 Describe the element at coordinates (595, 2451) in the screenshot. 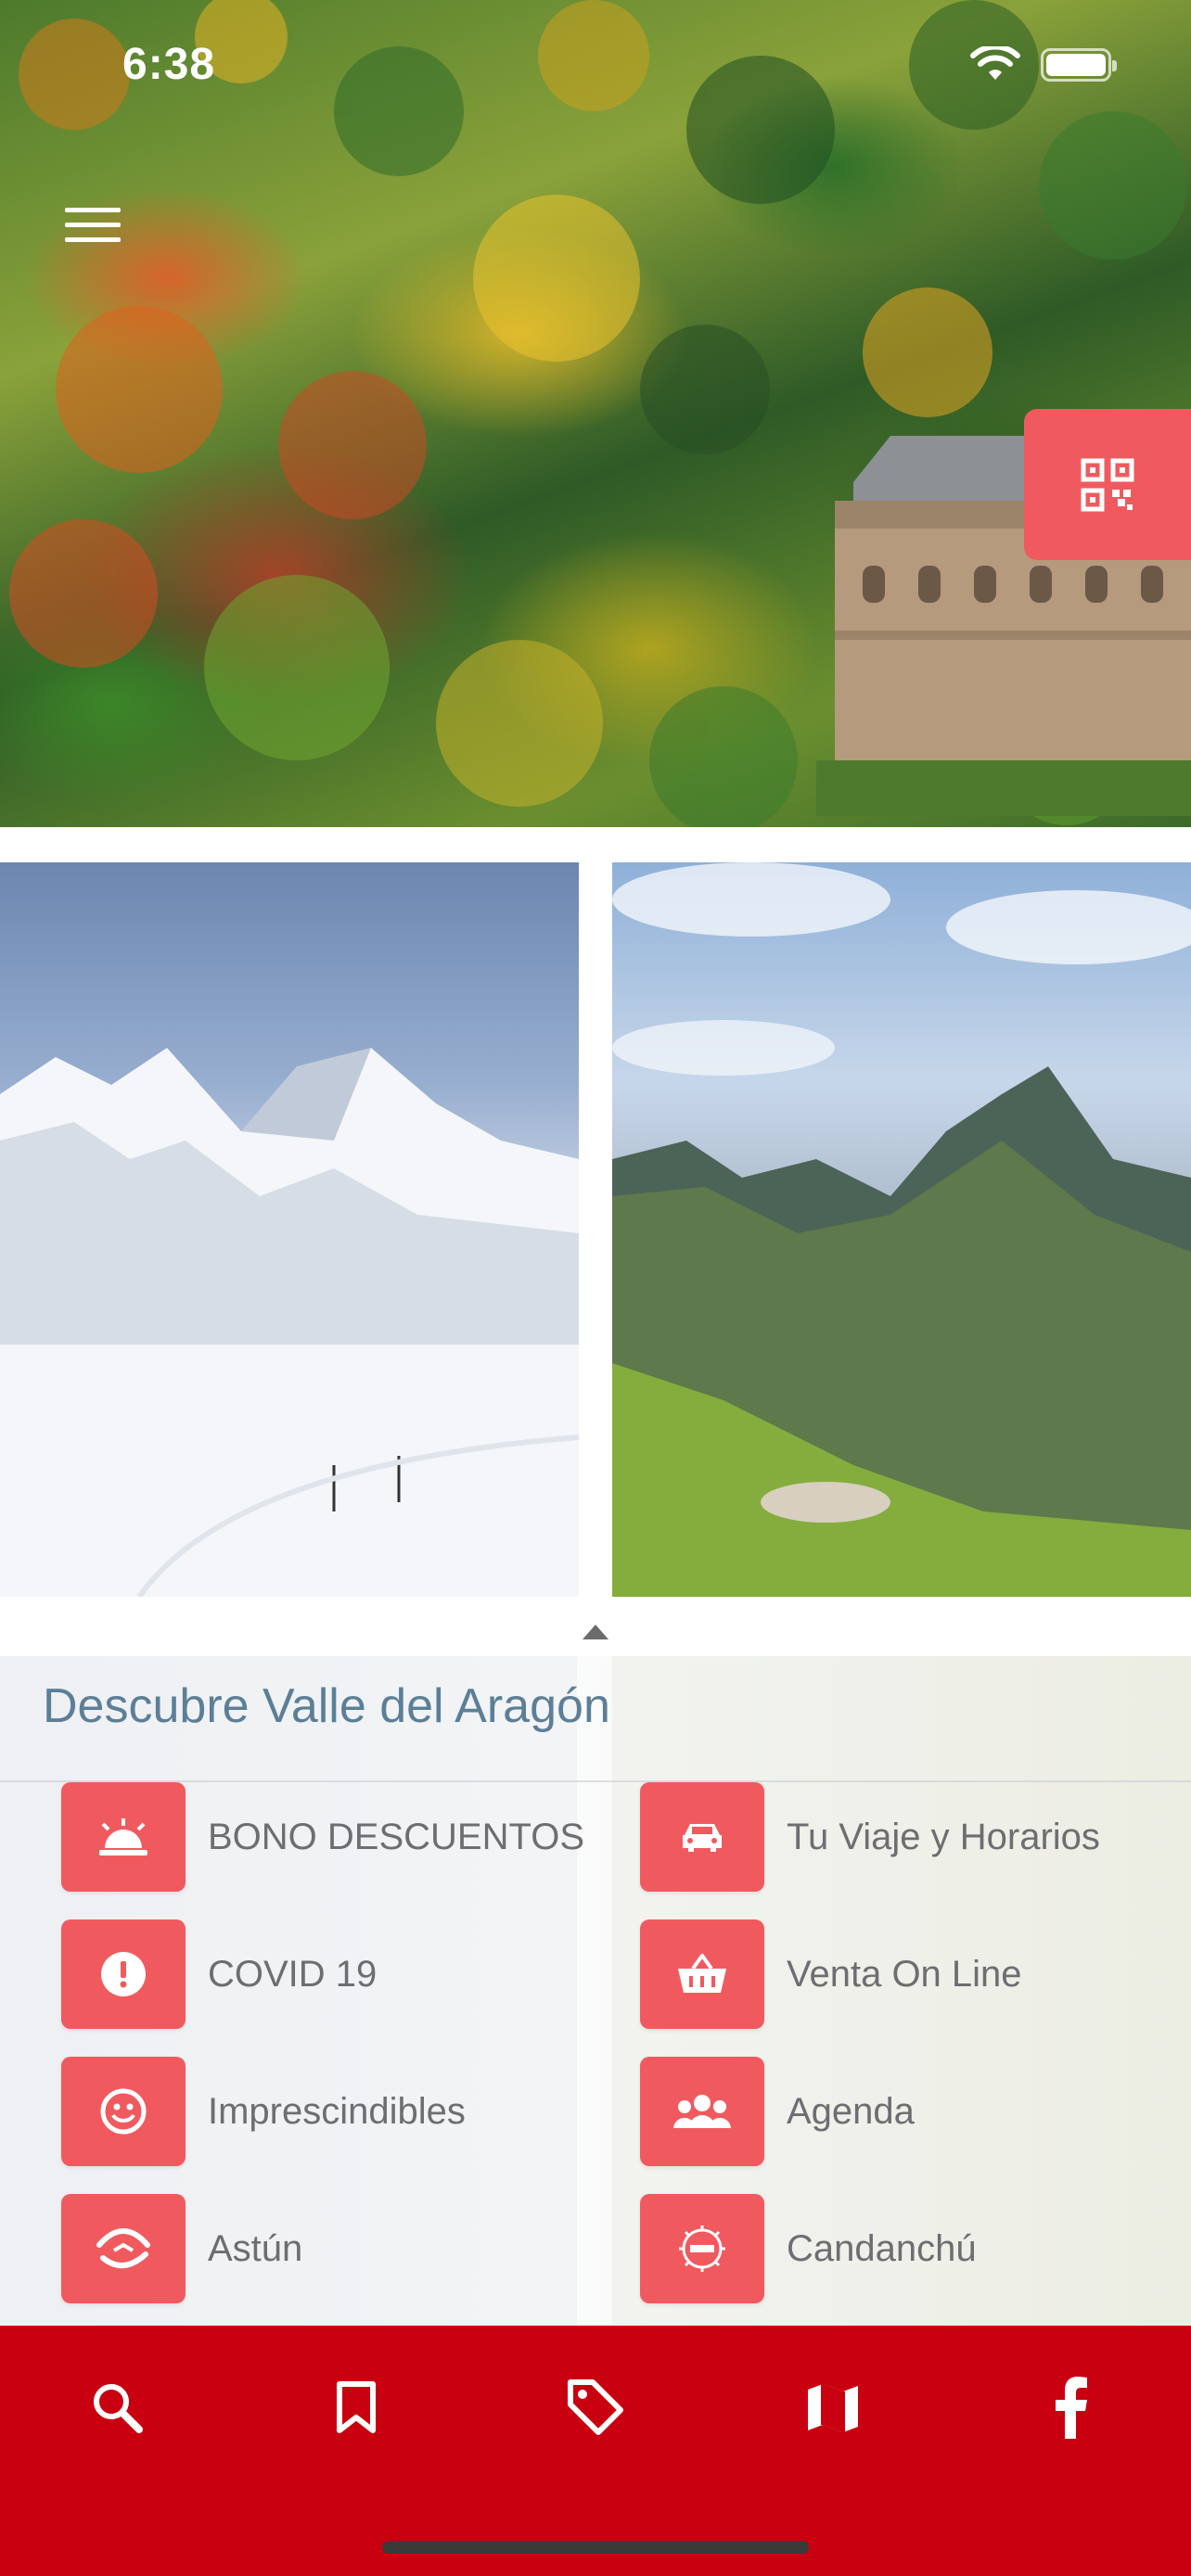

I see `bottom-tab-bar` at that location.